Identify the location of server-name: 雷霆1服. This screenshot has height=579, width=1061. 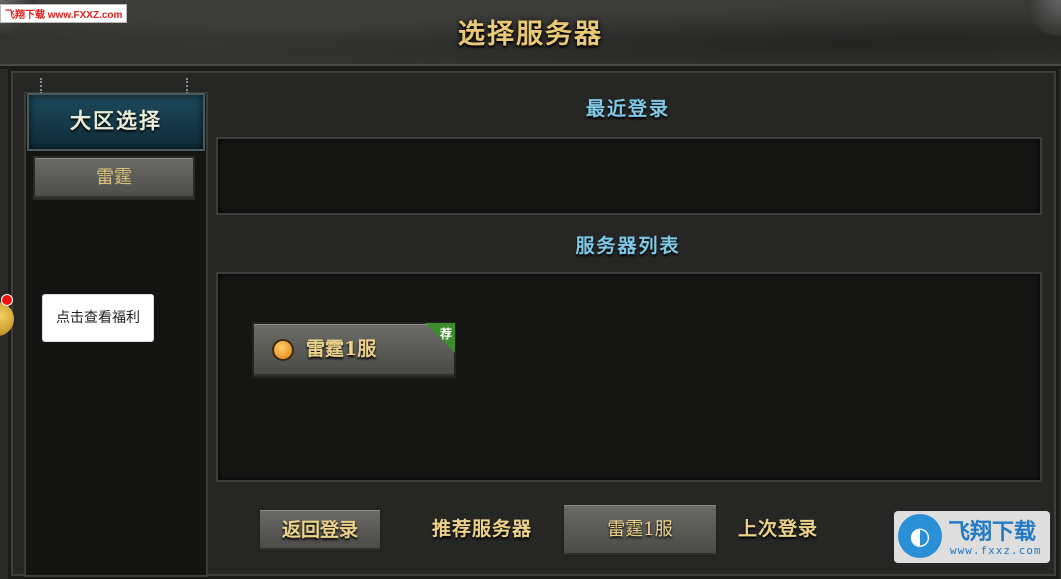
(341, 349).